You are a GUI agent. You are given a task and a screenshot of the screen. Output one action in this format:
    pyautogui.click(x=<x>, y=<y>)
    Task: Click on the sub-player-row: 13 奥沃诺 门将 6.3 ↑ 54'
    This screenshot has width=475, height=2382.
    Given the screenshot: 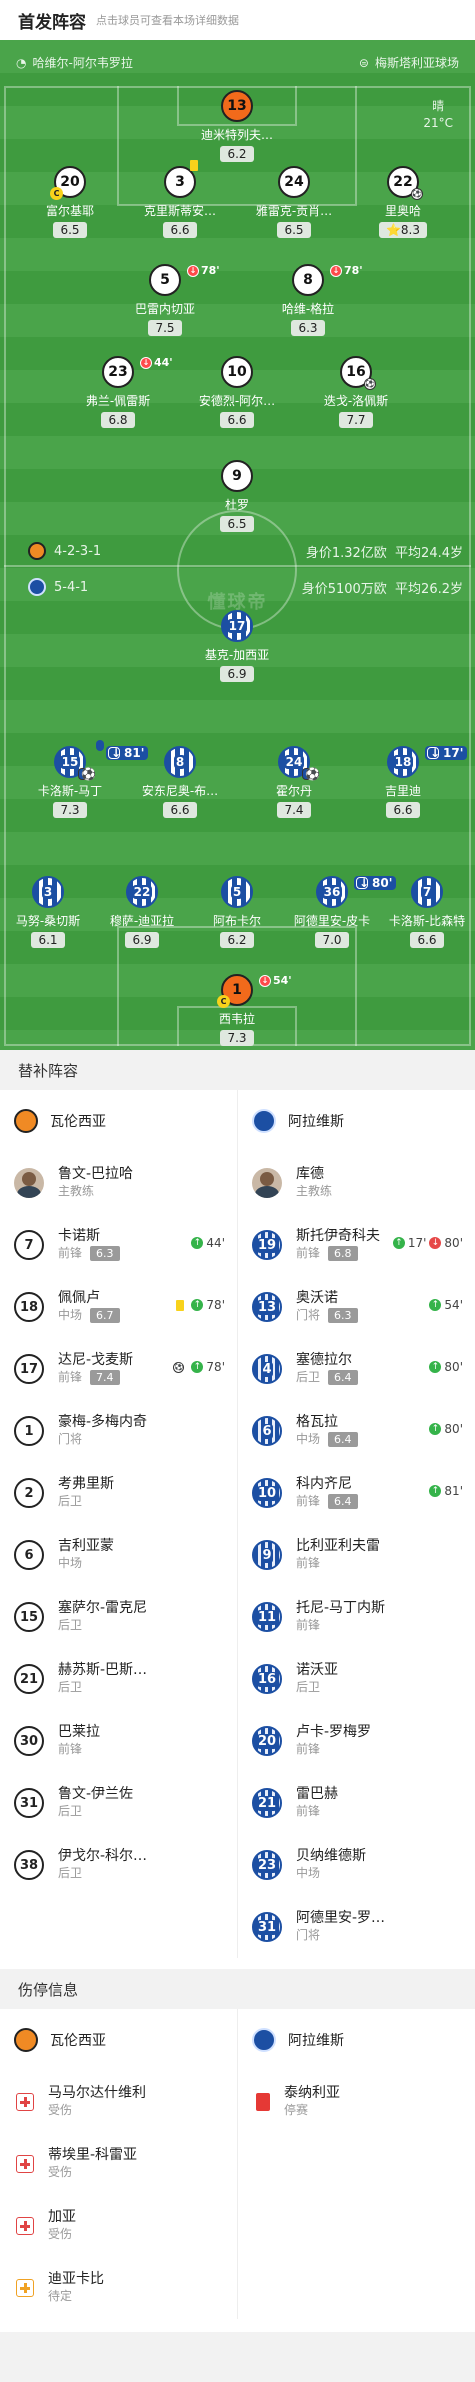 What is the action you would take?
    pyautogui.click(x=356, y=1307)
    